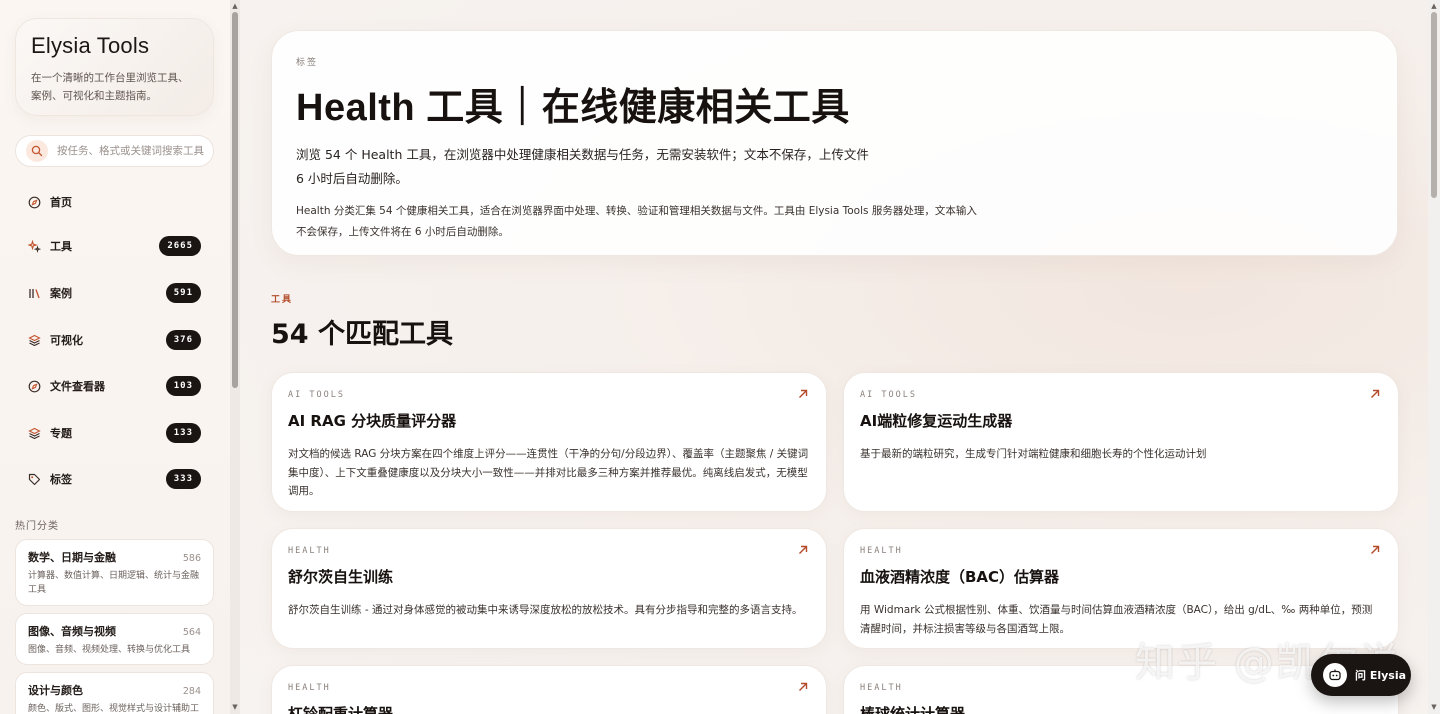  Describe the element at coordinates (61, 433) in the screenshot. I see `nav-label: 专题` at that location.